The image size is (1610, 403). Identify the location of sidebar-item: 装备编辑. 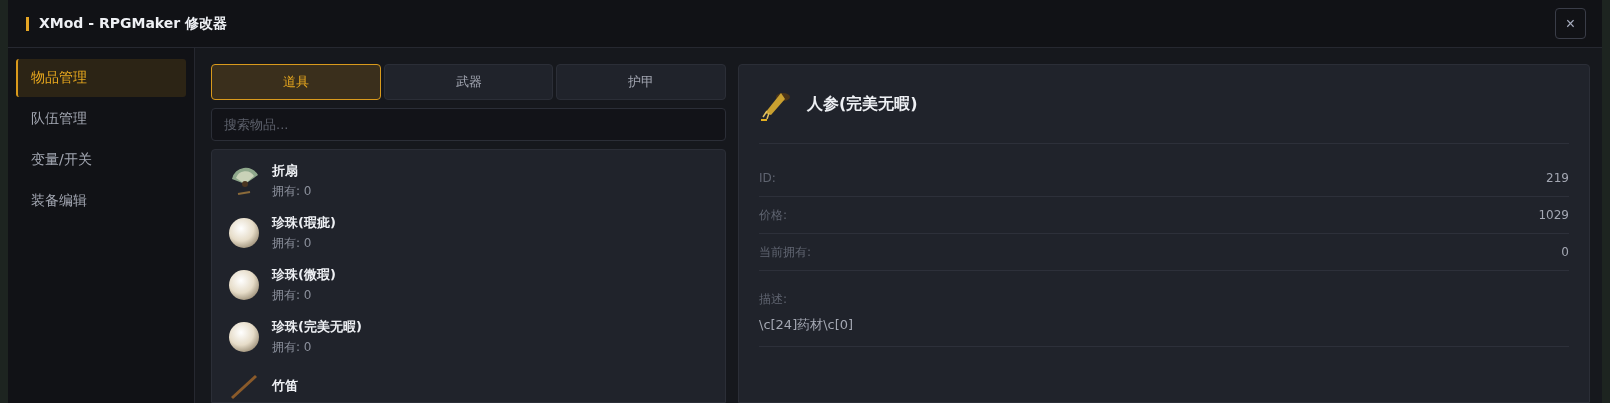
(101, 201).